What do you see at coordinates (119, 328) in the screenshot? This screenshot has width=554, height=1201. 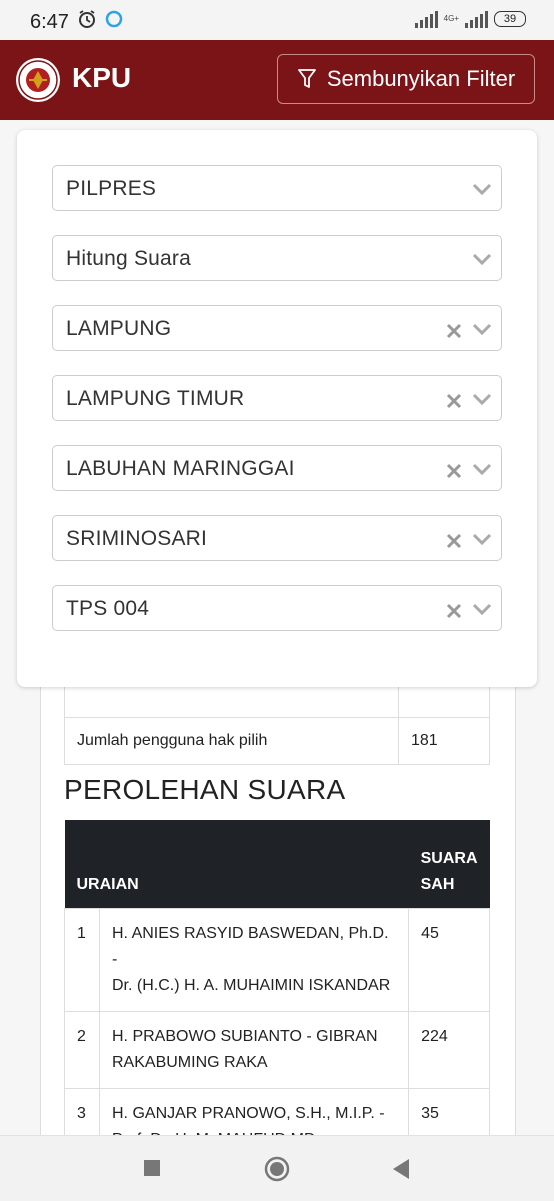 I see `select-value: LAMPUNG` at bounding box center [119, 328].